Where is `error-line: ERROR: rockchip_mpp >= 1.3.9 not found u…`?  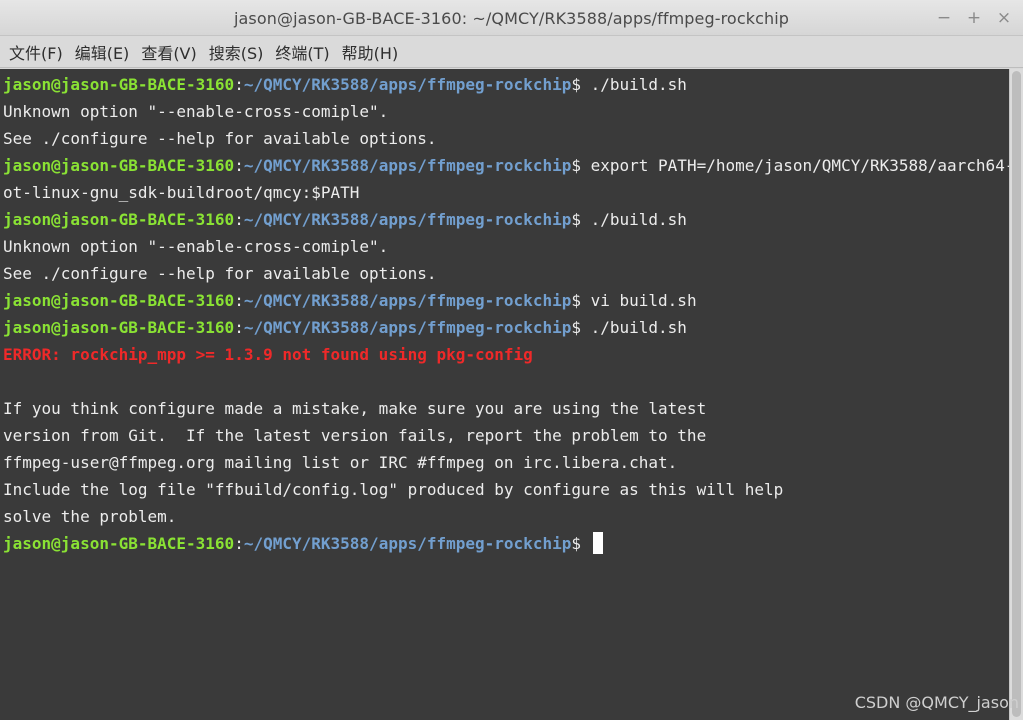
error-line: ERROR: rockchip_mpp >= 1.3.9 not found u… is located at coordinates (506, 354).